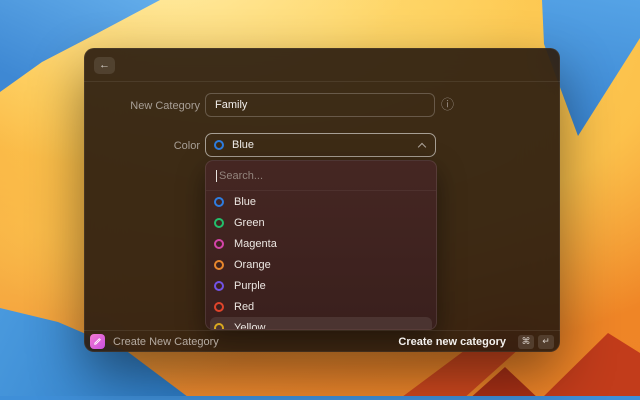 The width and height of the screenshot is (640, 400). Describe the element at coordinates (321, 285) in the screenshot. I see `color-option-purple: Purple` at that location.